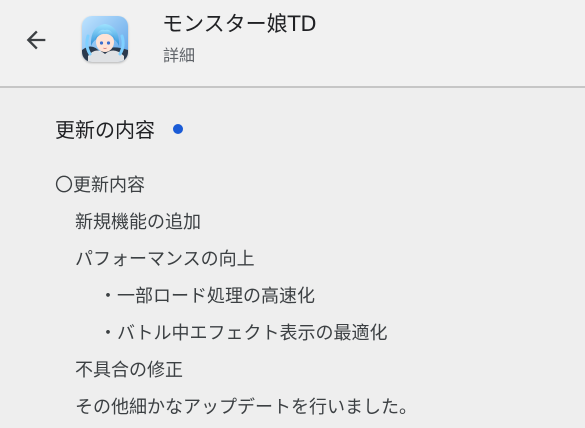 This screenshot has width=585, height=428. What do you see at coordinates (129, 370) in the screenshot?
I see `release-note-item: 不具合の修正` at bounding box center [129, 370].